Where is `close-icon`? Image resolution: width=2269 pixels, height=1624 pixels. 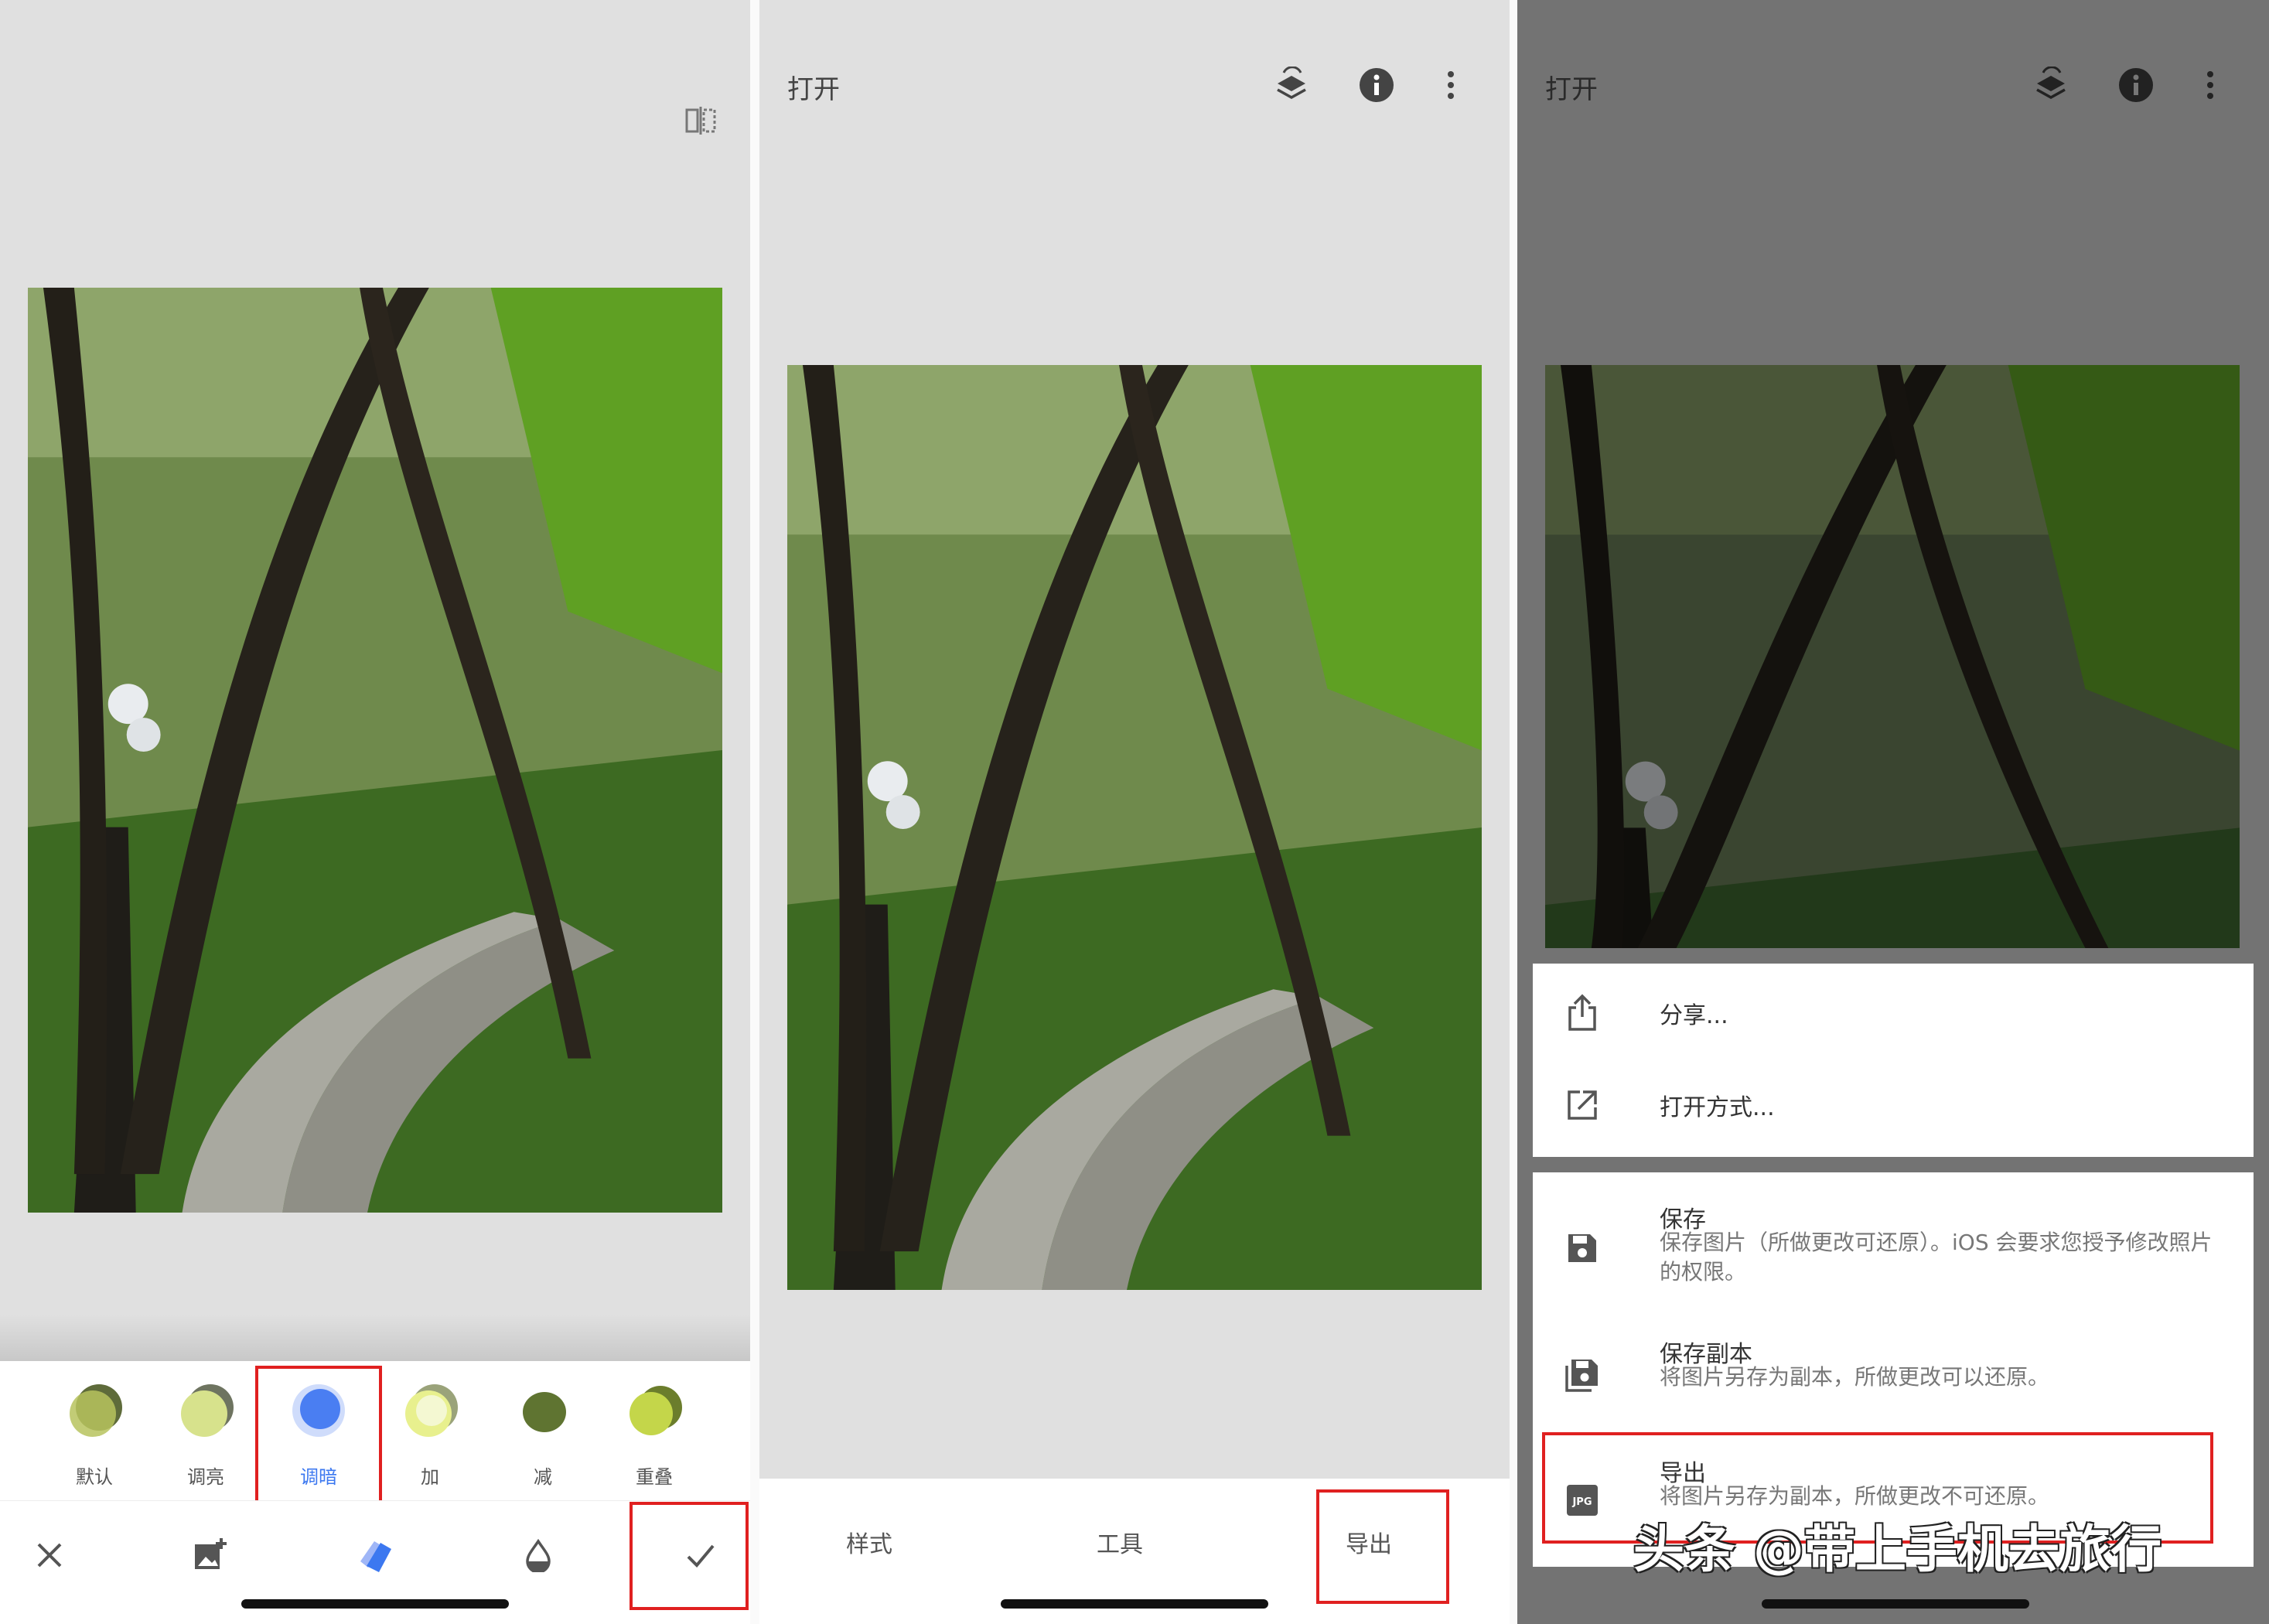
close-icon is located at coordinates (49, 1555).